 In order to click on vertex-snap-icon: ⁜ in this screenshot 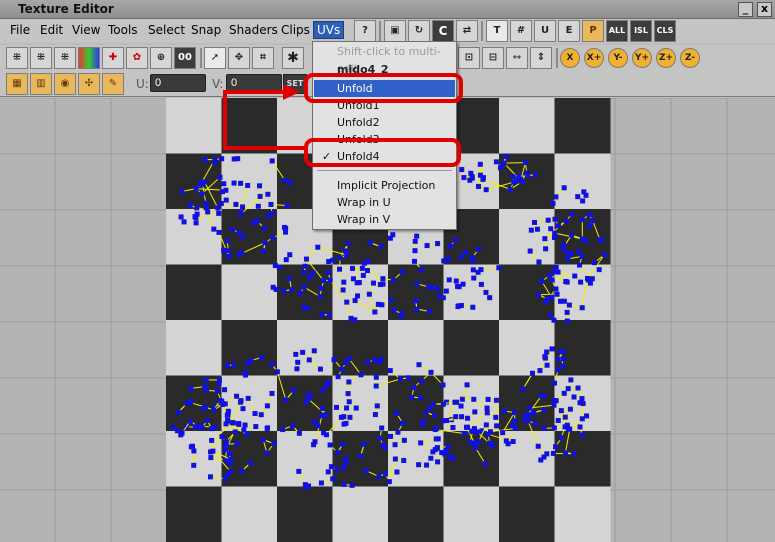, I will do `click(17, 58)`.